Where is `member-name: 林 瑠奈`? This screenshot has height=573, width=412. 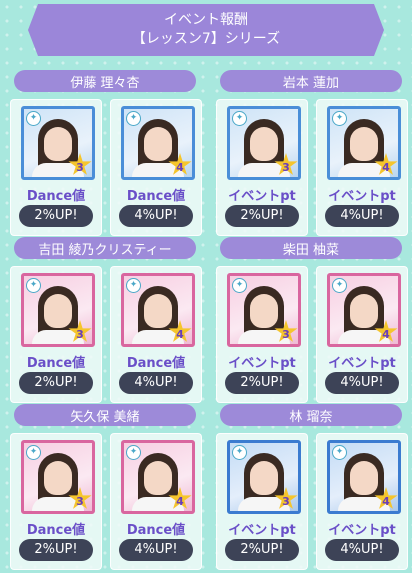 member-name: 林 瑠奈 is located at coordinates (311, 415).